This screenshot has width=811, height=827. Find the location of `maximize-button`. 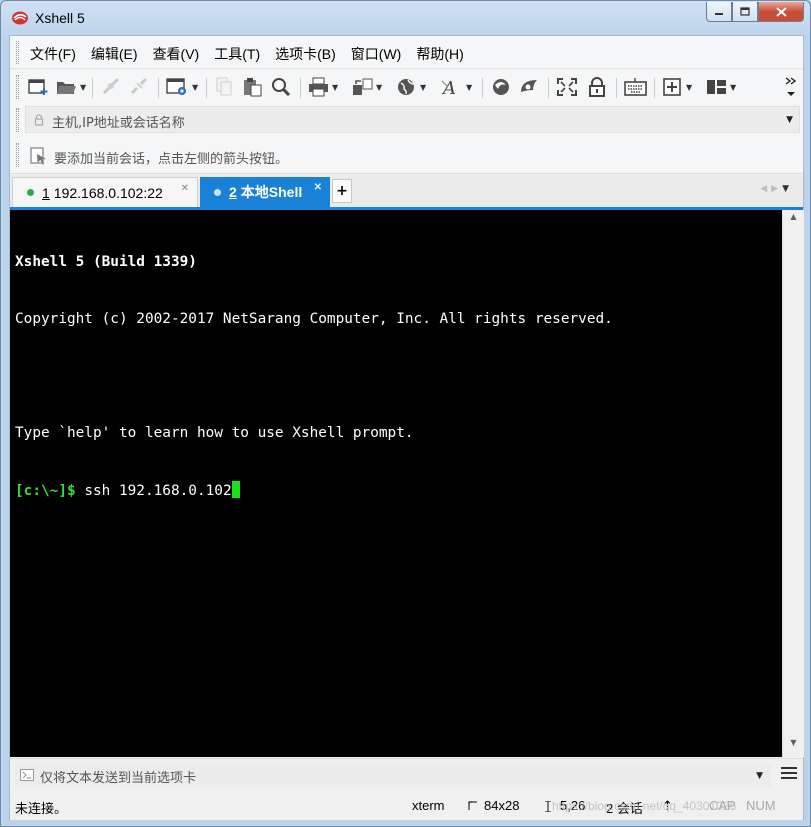

maximize-button is located at coordinates (745, 12).